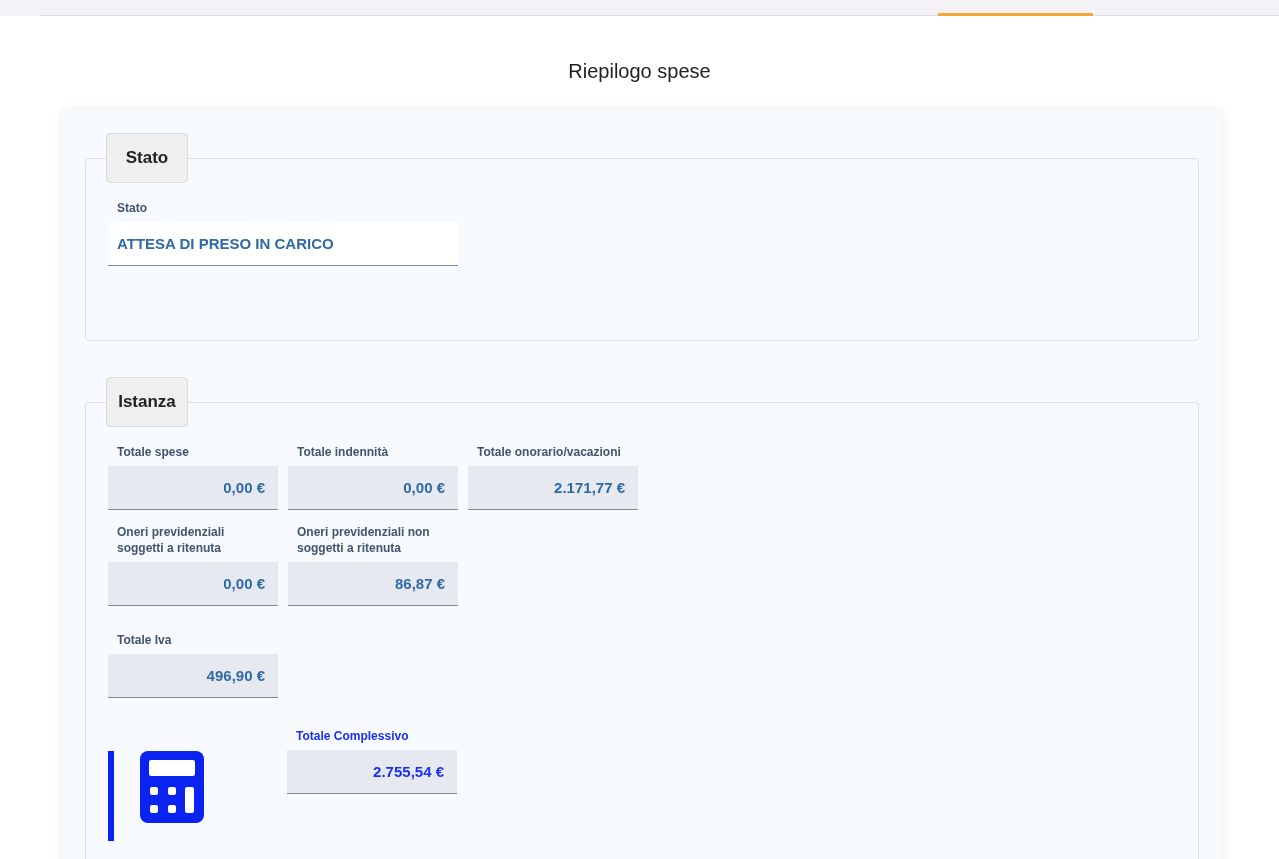  I want to click on amount-field: 2.171,77 €, so click(553, 488).